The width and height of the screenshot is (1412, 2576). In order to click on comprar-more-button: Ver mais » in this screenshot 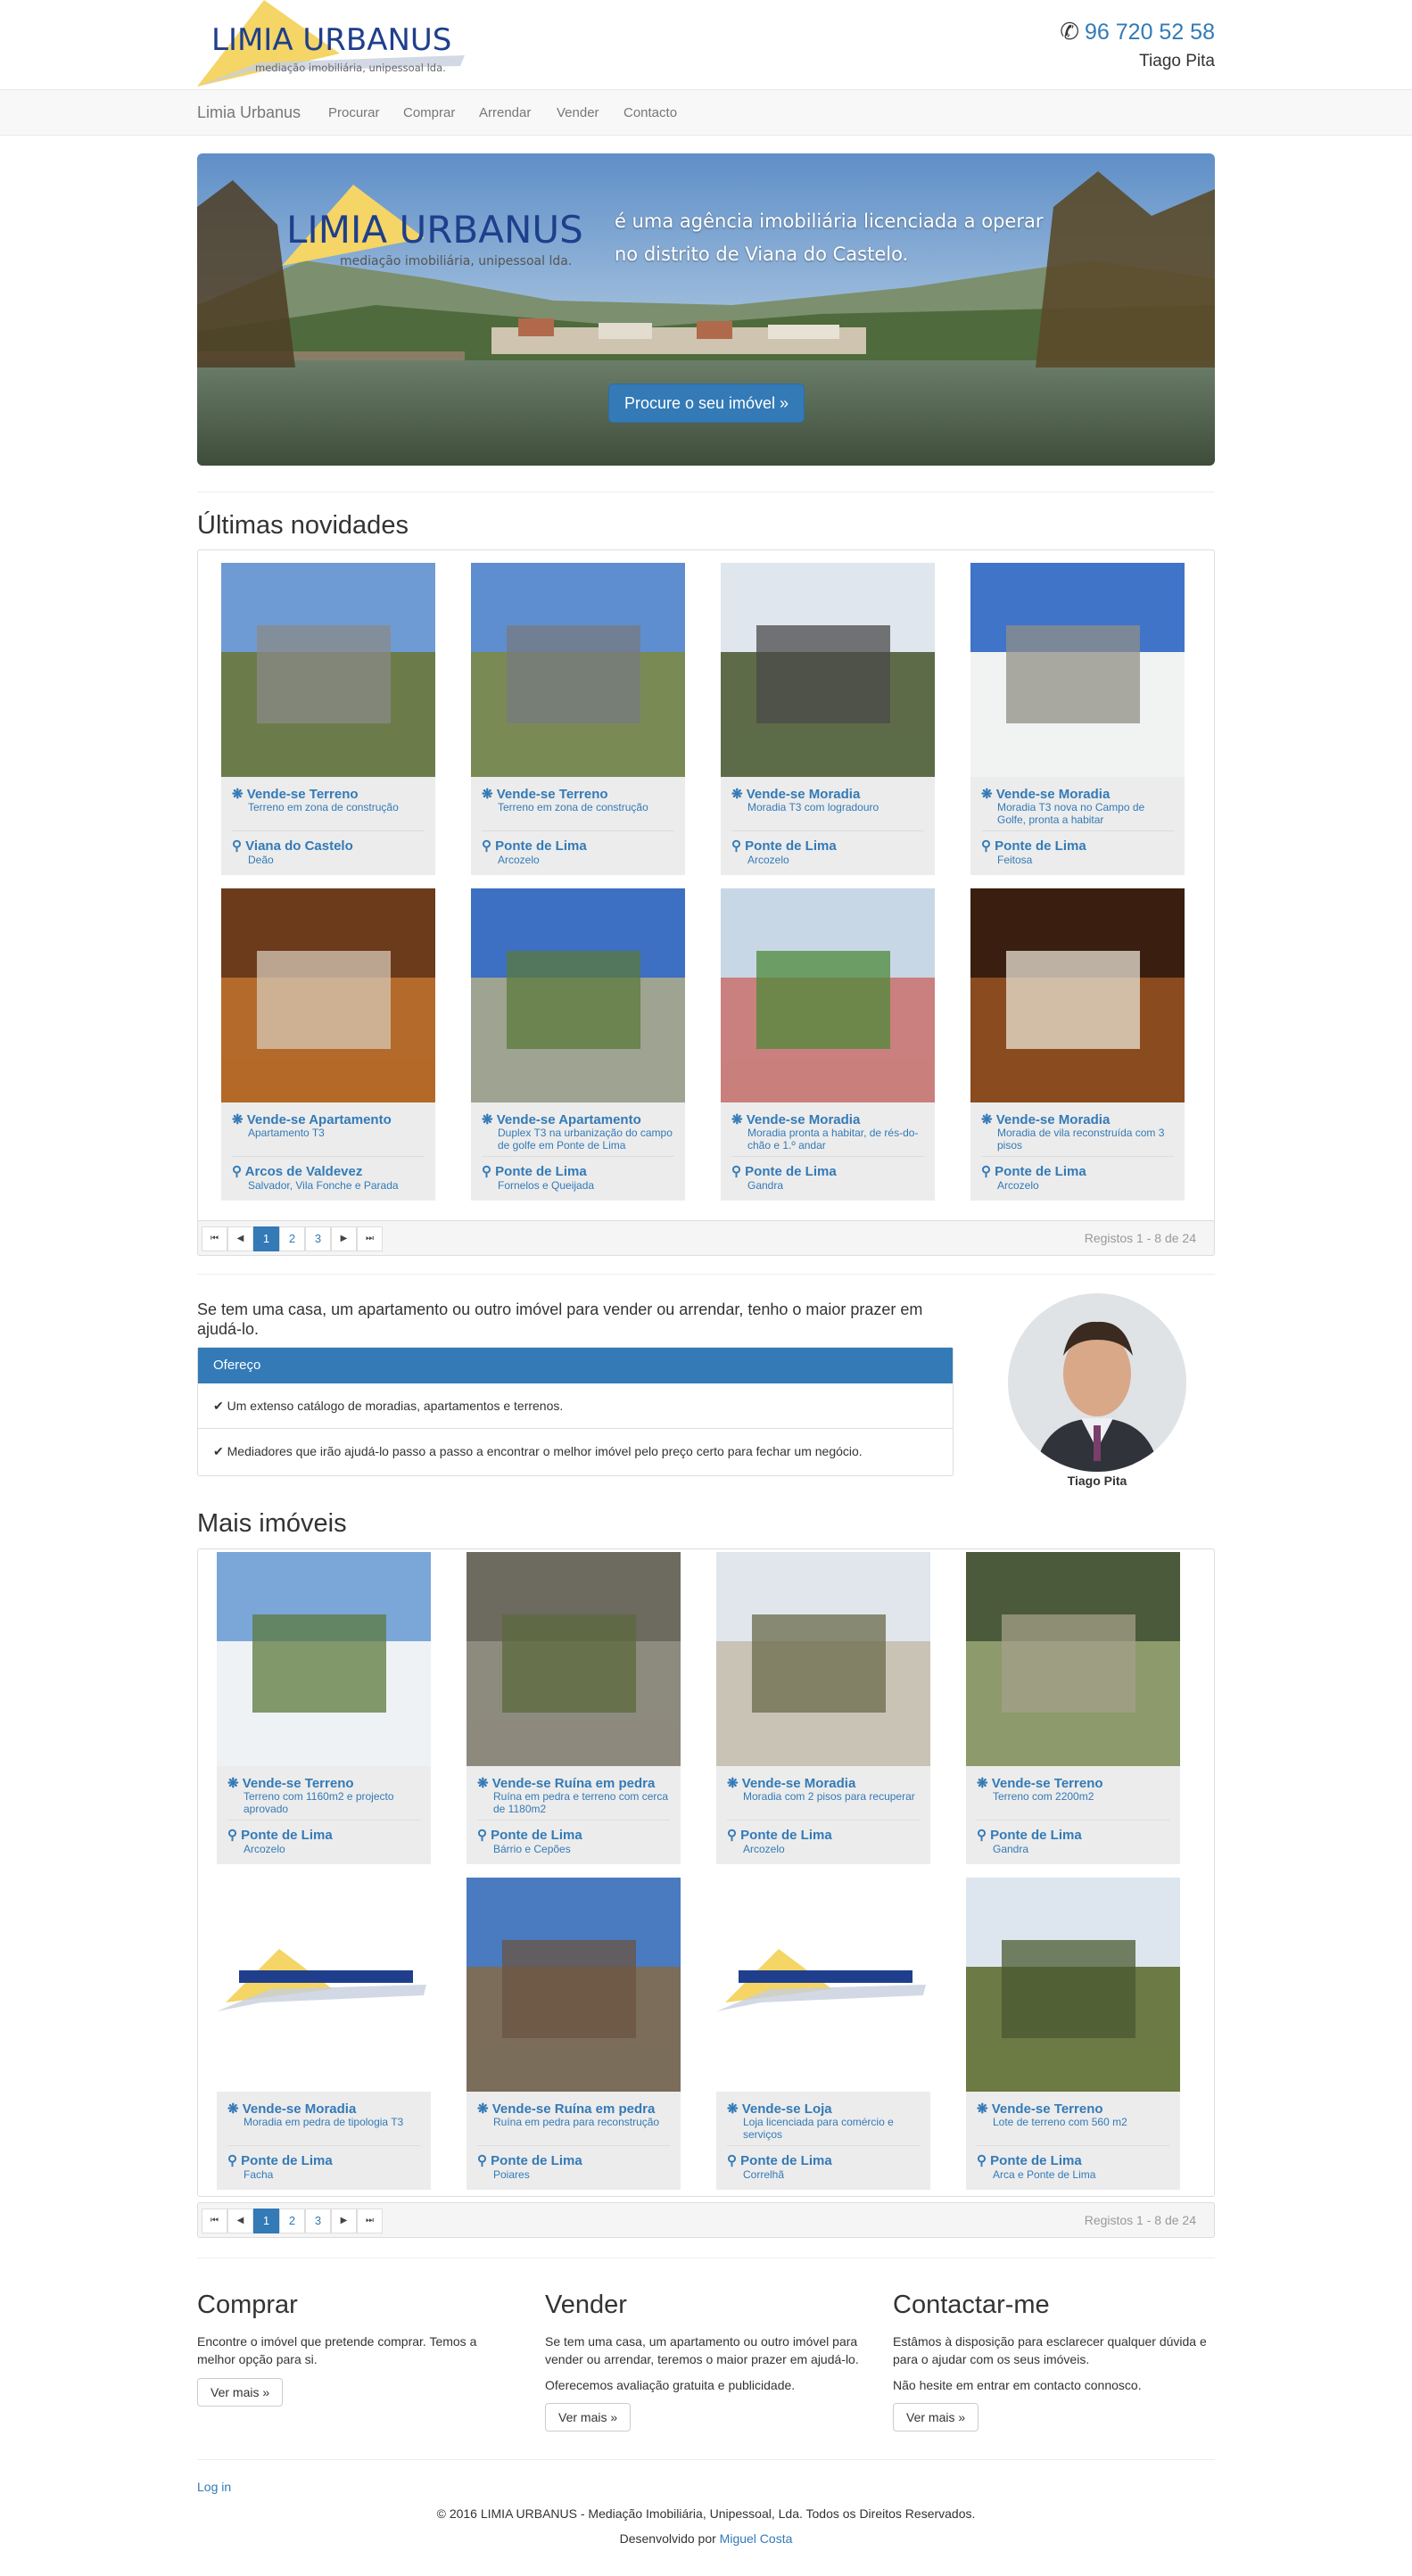, I will do `click(240, 2392)`.